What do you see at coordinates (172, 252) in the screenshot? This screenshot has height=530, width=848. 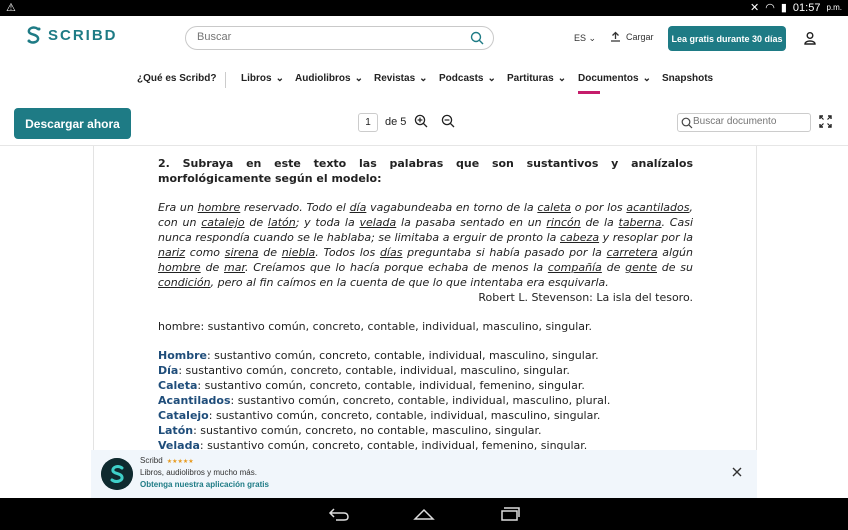 I see `underlined-noun: nariz` at bounding box center [172, 252].